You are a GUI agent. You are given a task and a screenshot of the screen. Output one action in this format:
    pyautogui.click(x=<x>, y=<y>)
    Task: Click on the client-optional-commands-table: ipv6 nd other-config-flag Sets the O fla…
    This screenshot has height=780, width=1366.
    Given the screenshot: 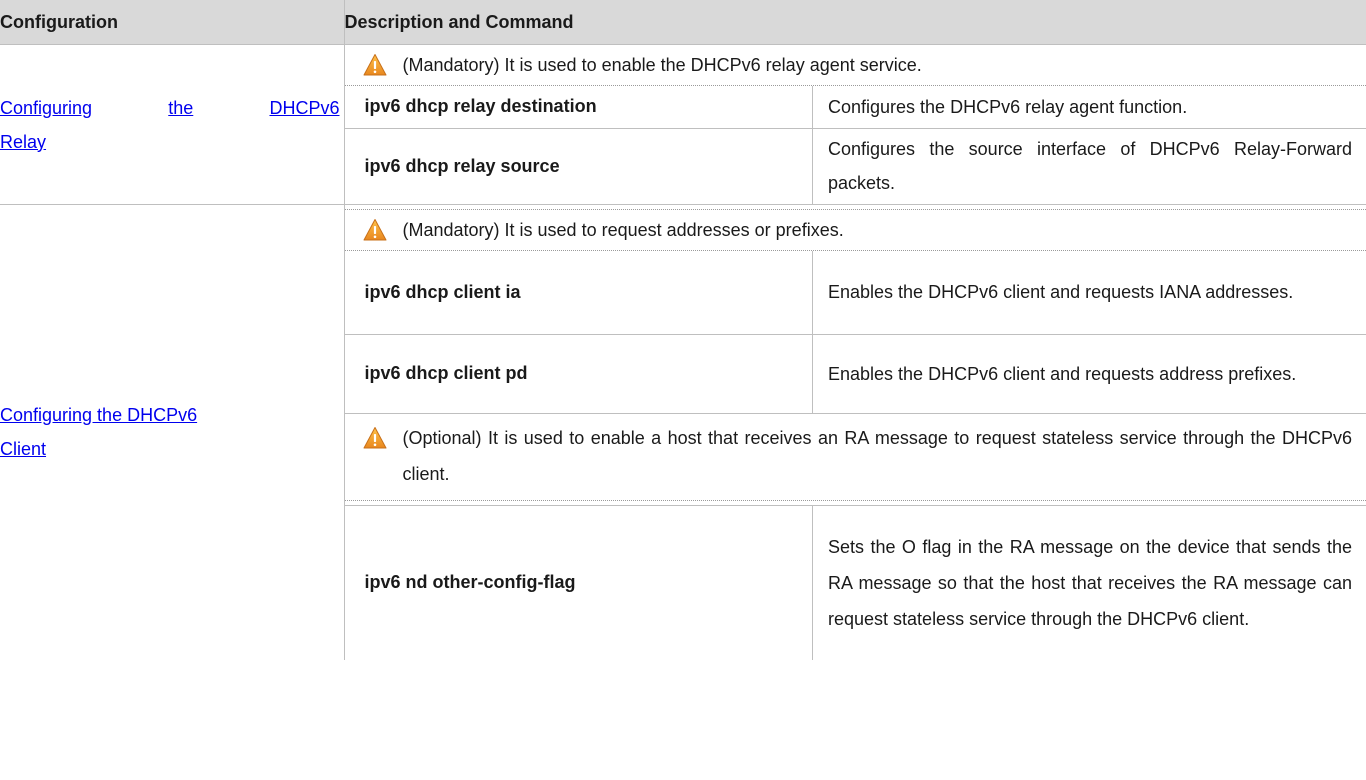 What is the action you would take?
    pyautogui.click(x=855, y=582)
    